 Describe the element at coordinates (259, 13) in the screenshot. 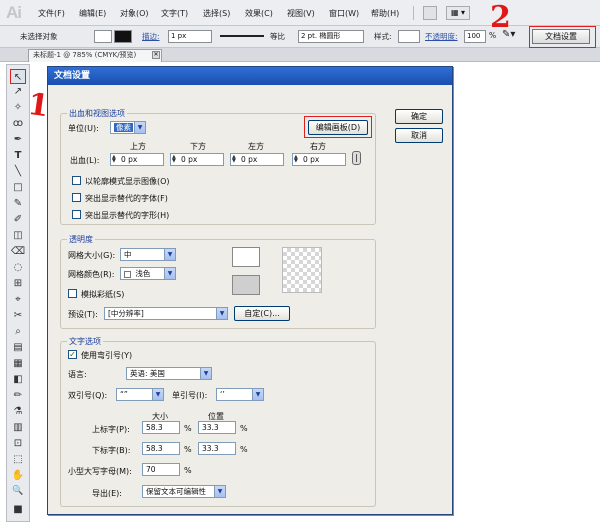

I see `menu-effect: 效果(C)` at that location.